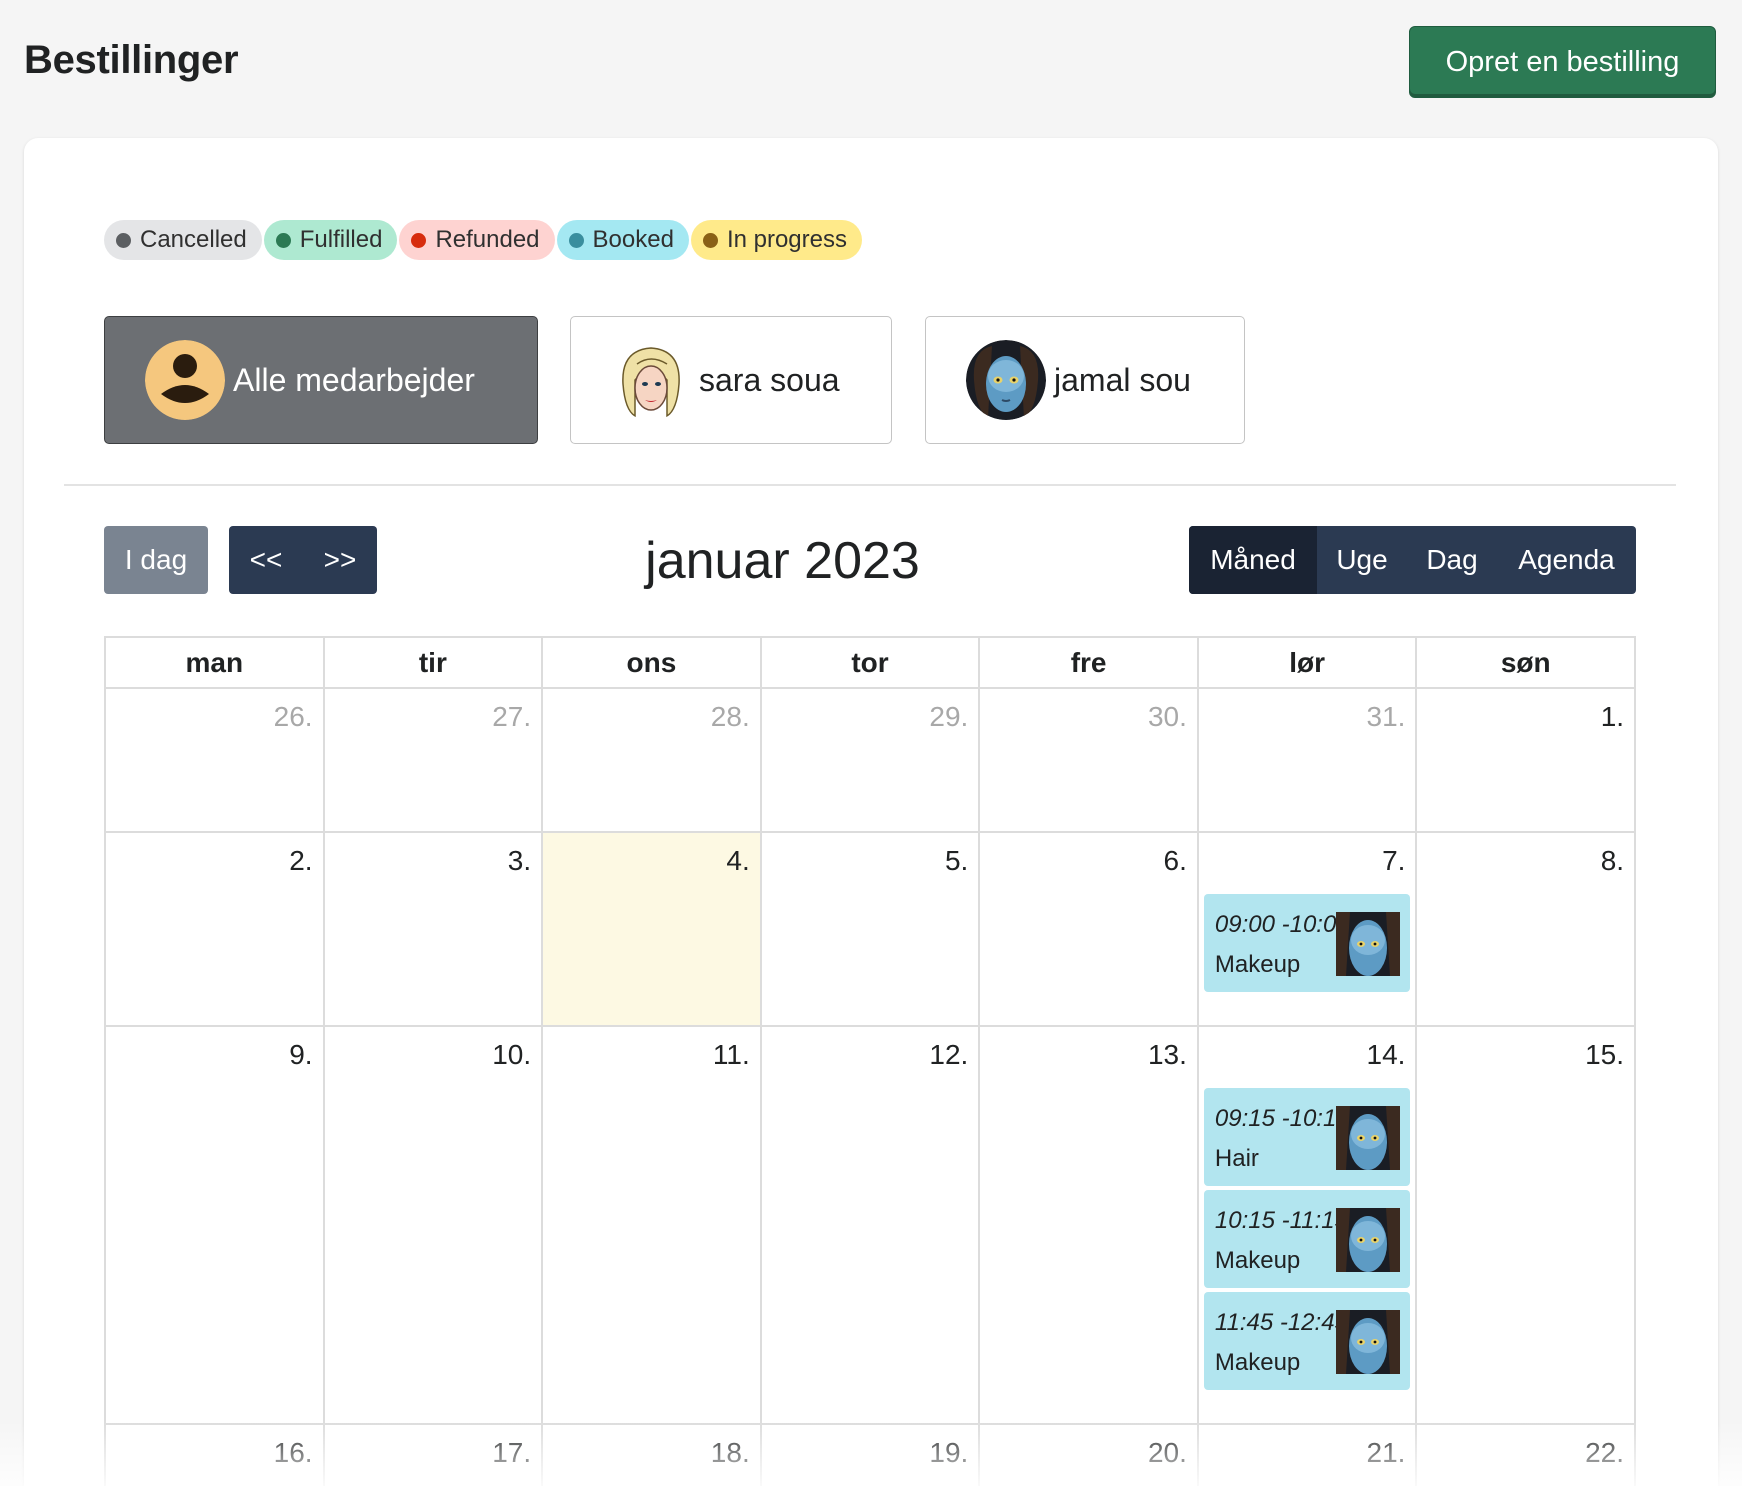  Describe the element at coordinates (511, 1055) in the screenshot. I see `date-number: 10.` at that location.